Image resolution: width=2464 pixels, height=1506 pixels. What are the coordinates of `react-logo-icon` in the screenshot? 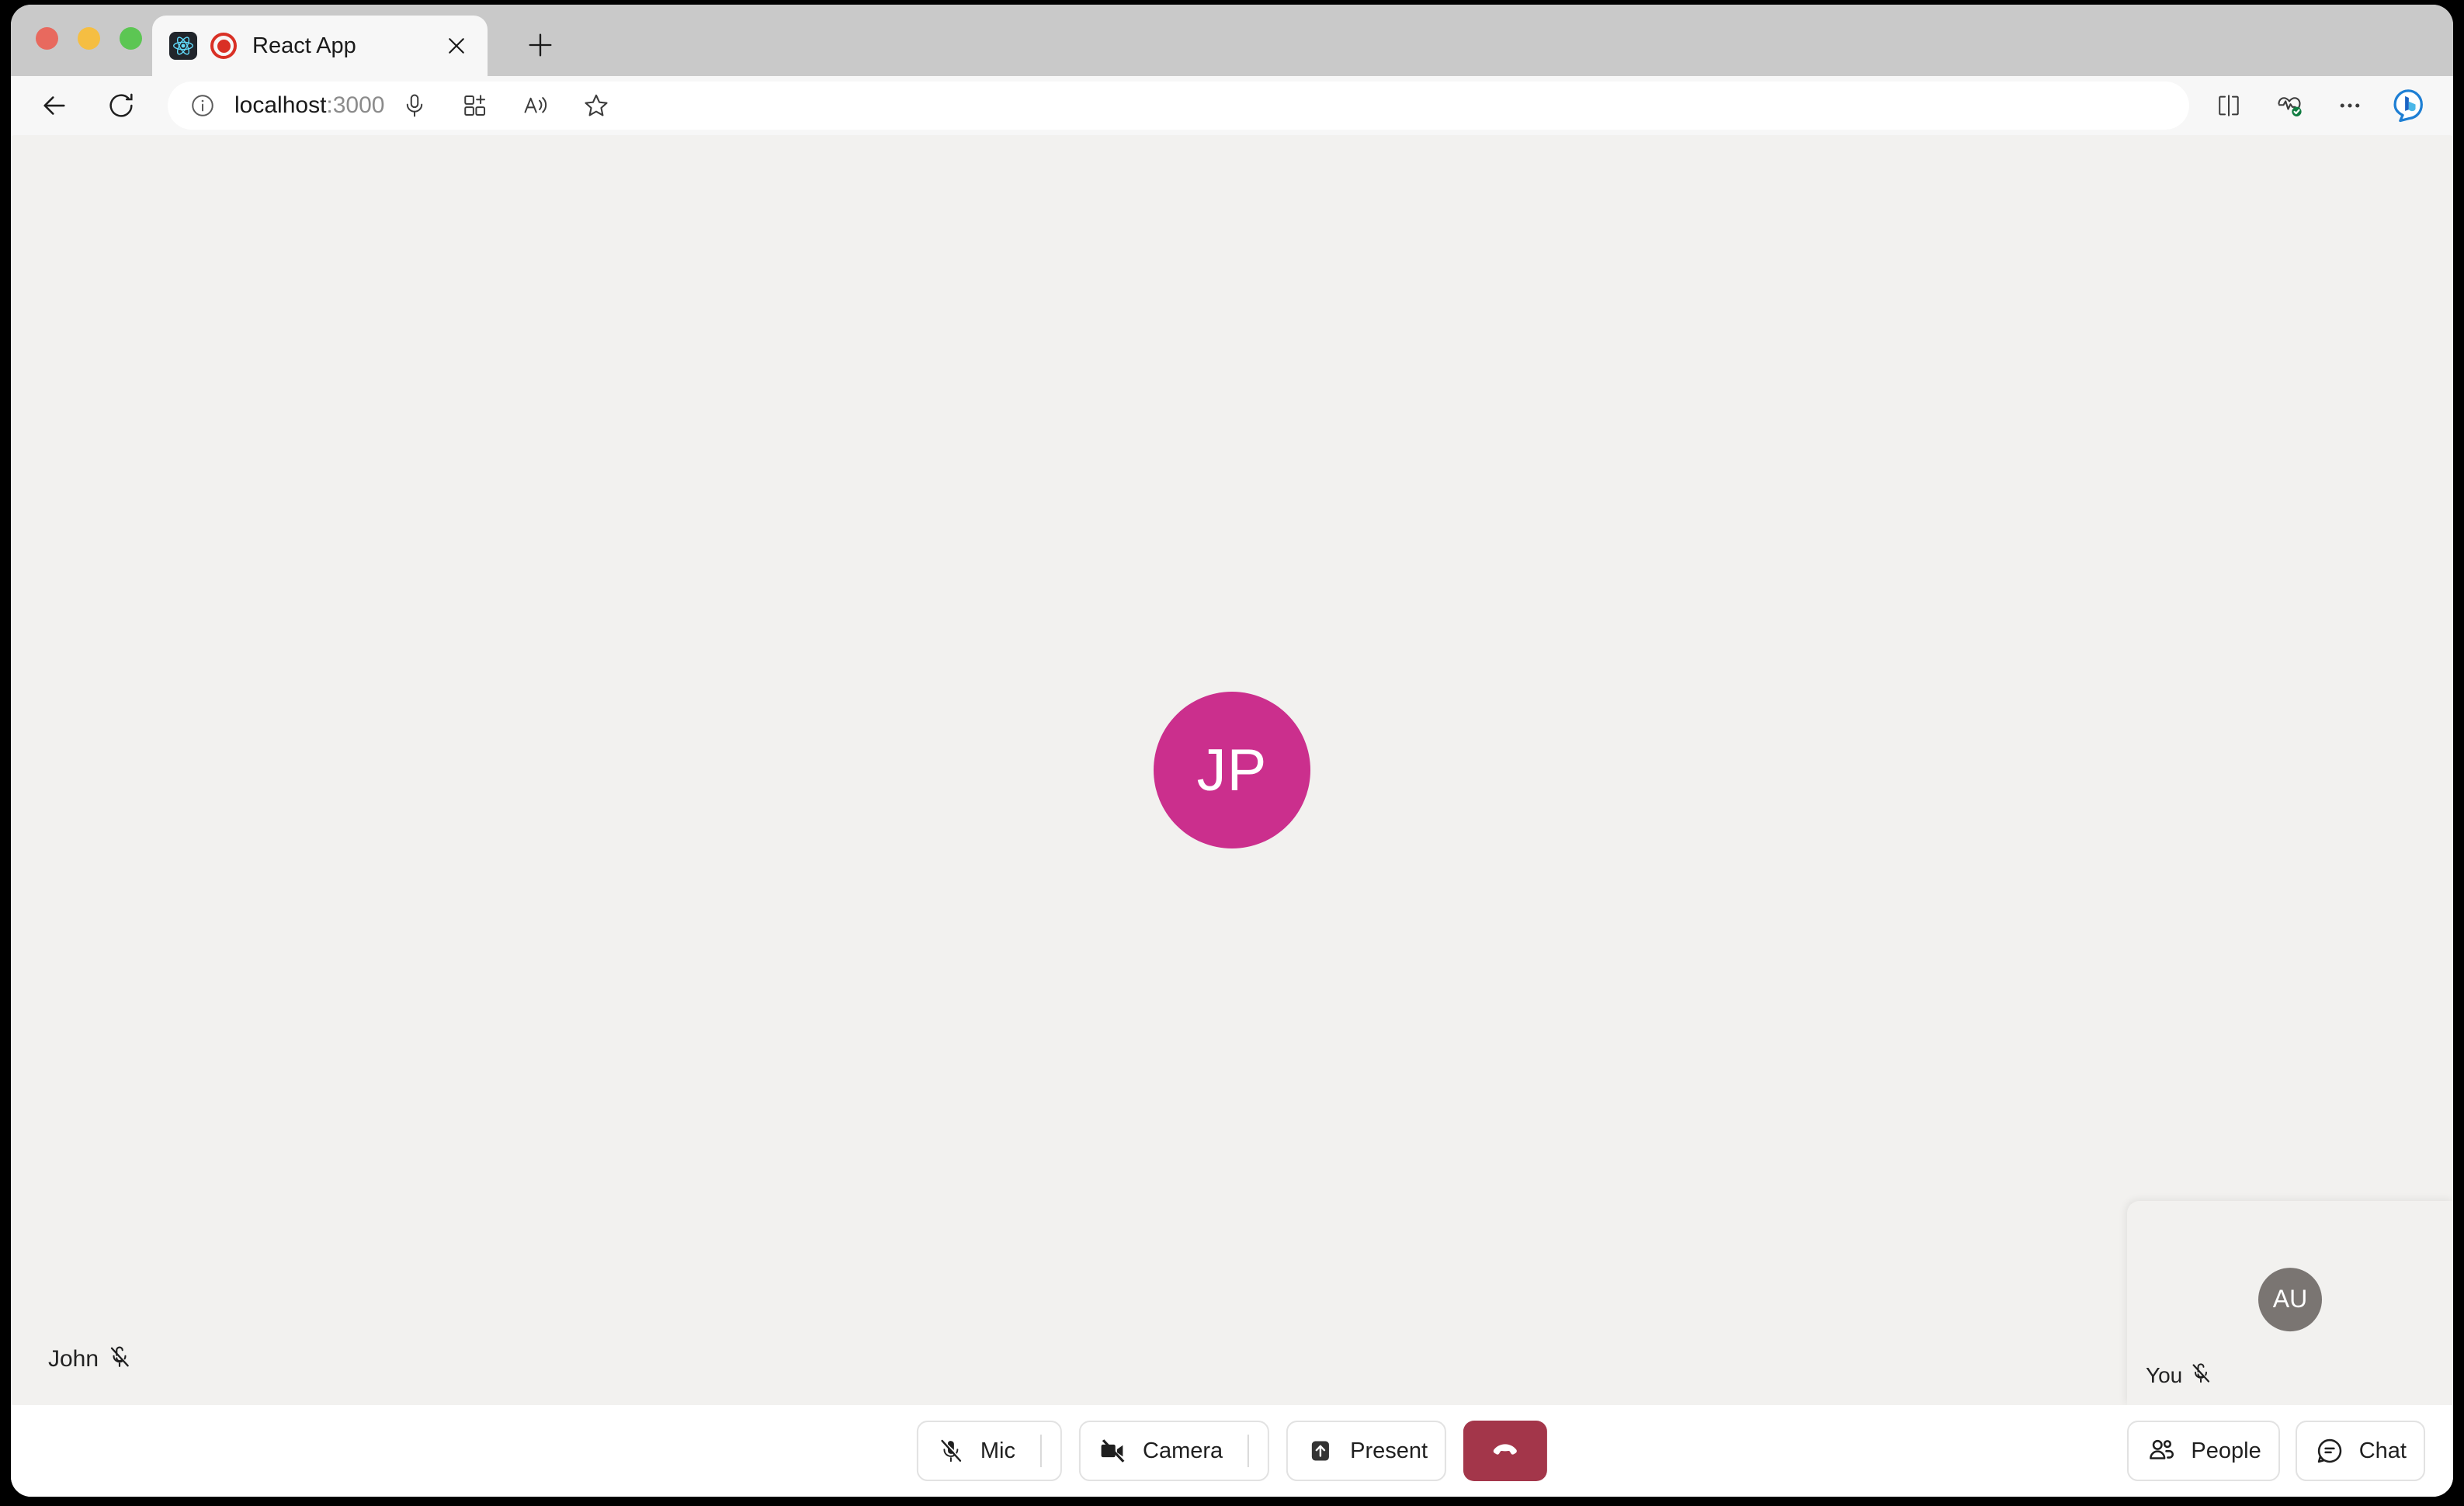 It's located at (183, 46).